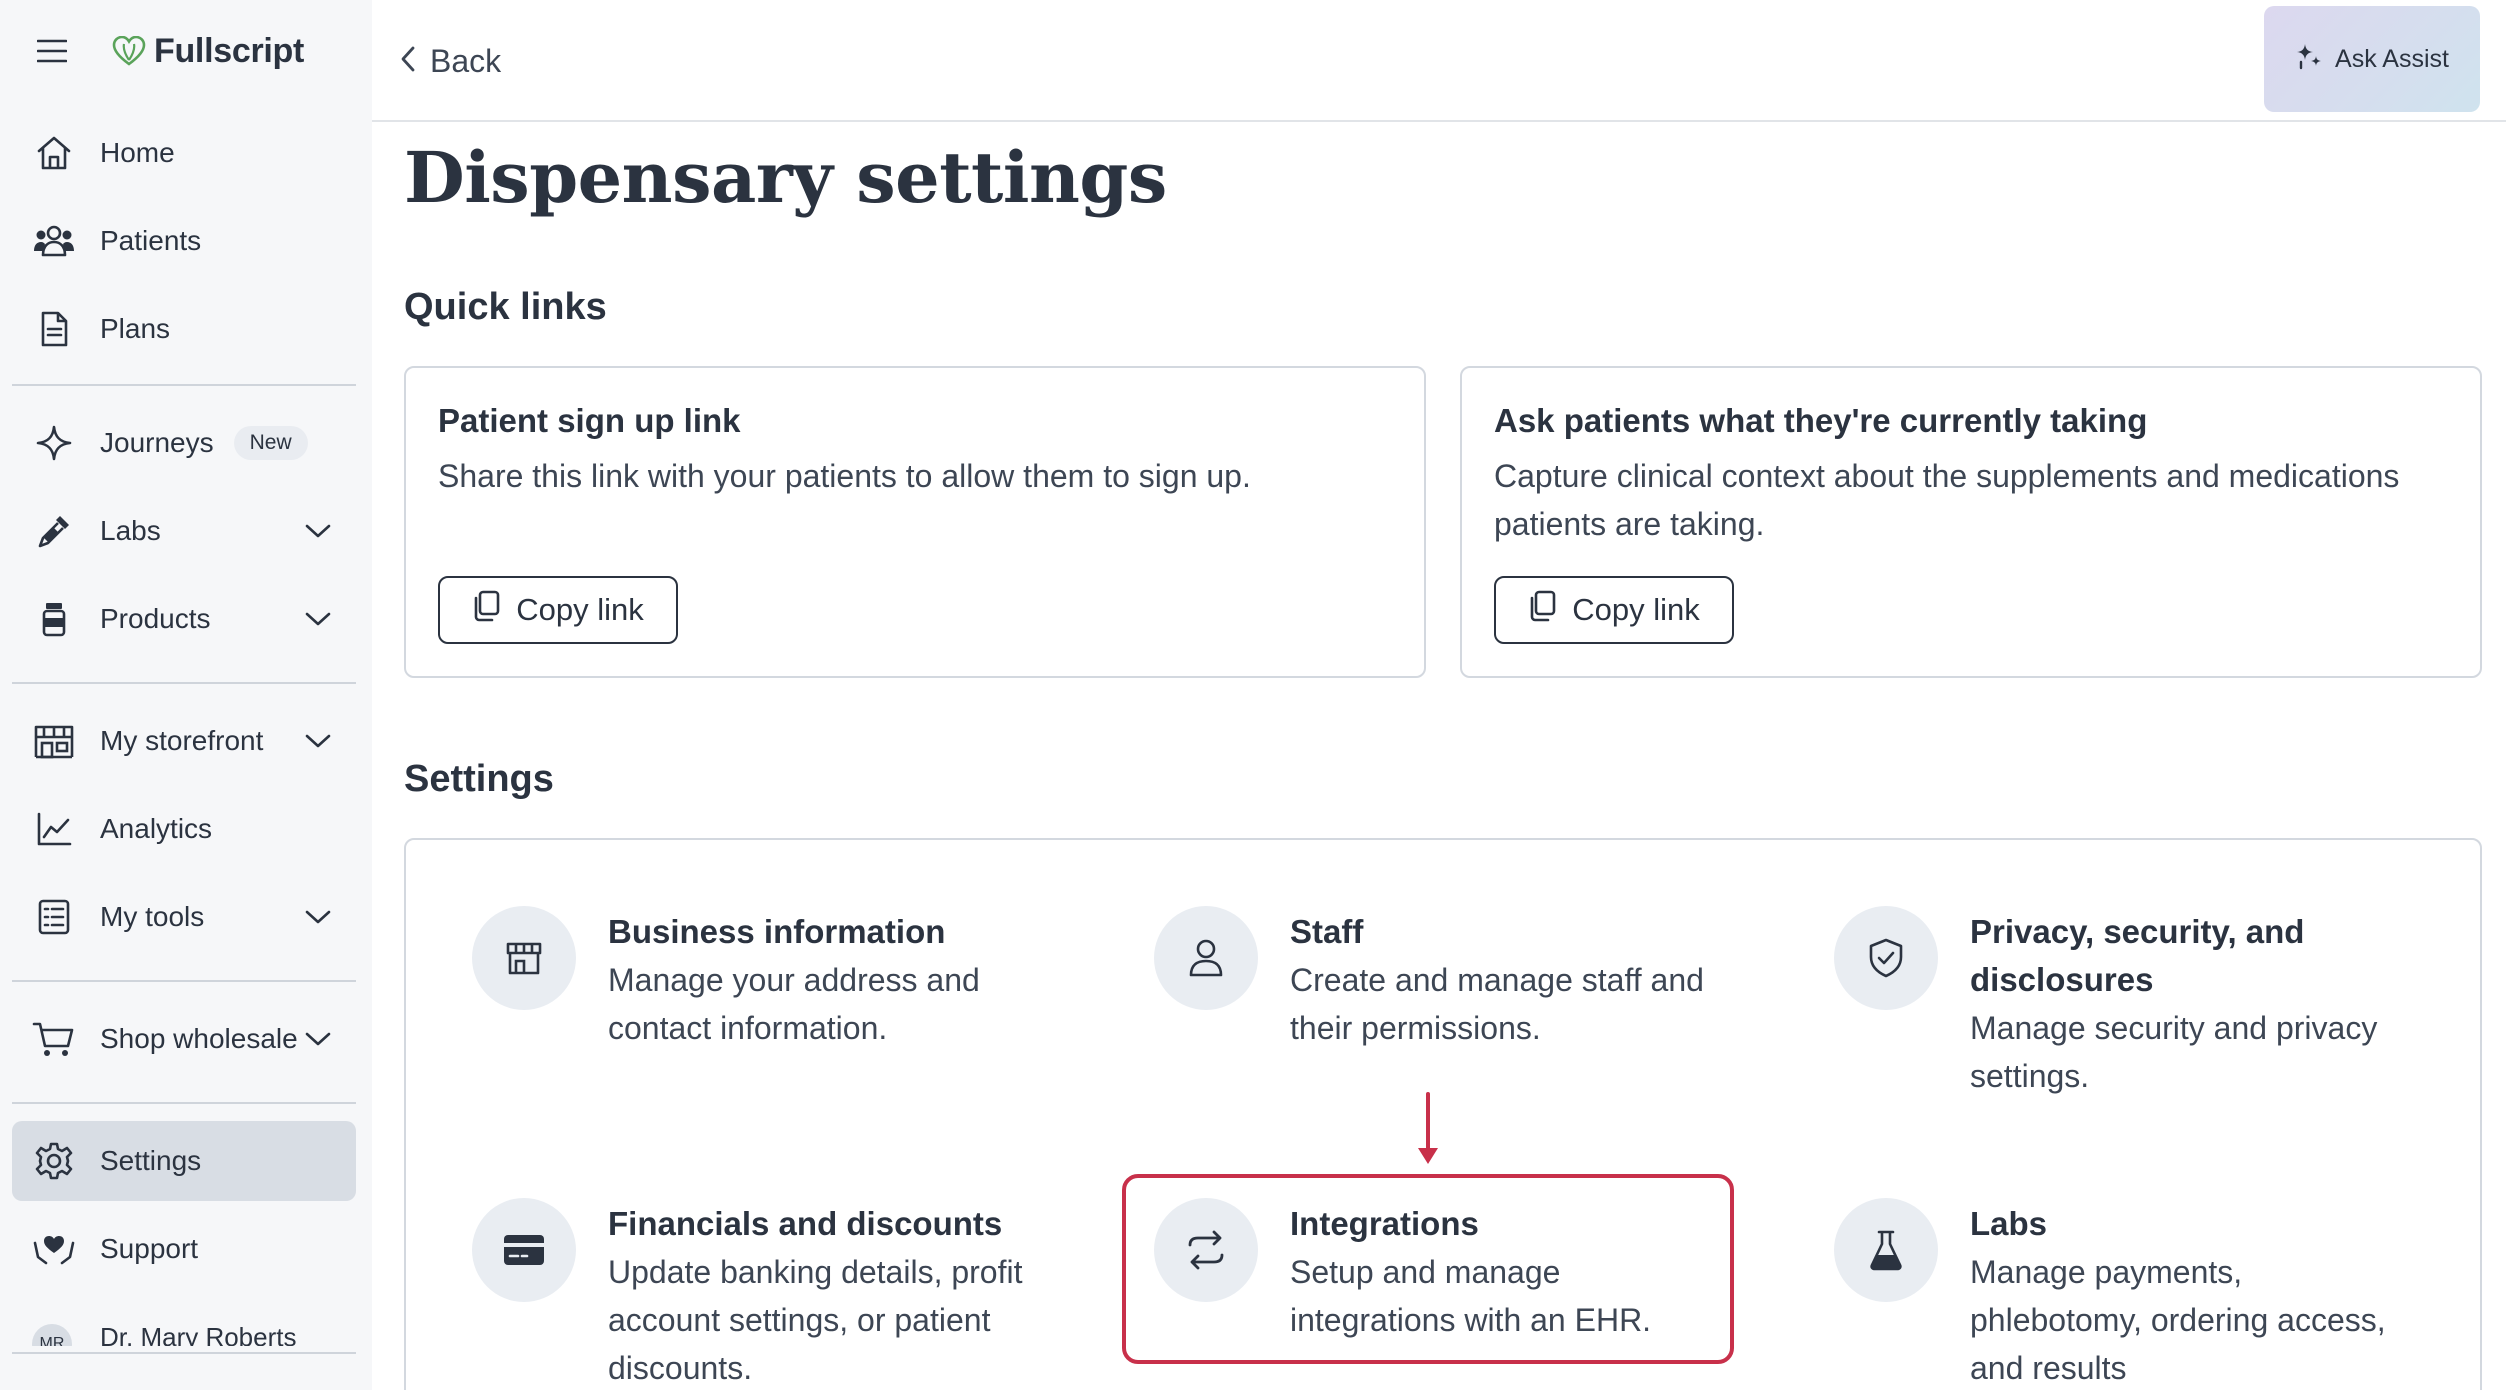 This screenshot has width=2506, height=1390. Describe the element at coordinates (135, 328) in the screenshot. I see `sidebar-item-label: Plans` at that location.